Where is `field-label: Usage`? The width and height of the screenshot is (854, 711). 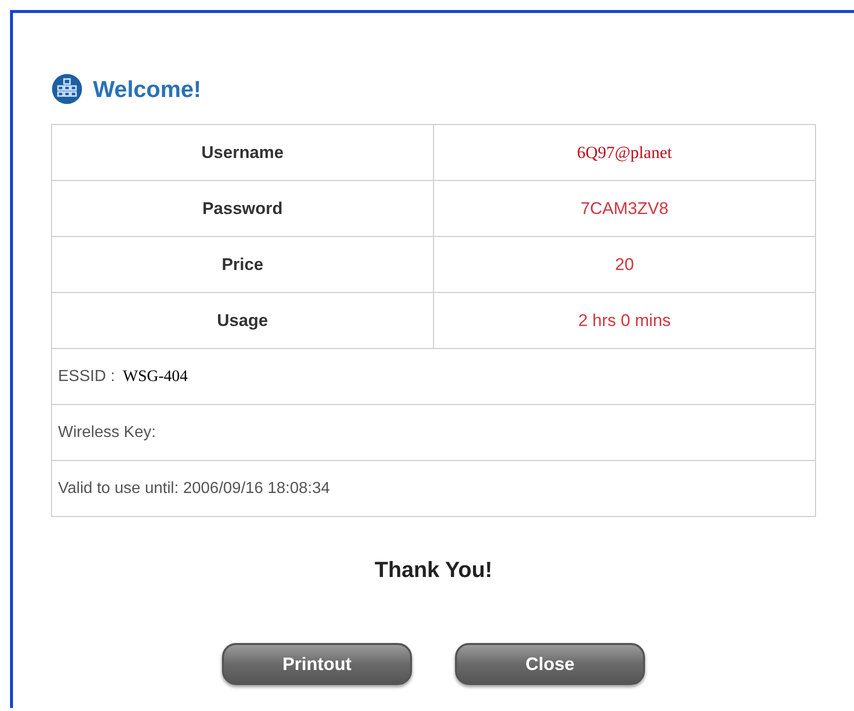 field-label: Usage is located at coordinates (243, 320).